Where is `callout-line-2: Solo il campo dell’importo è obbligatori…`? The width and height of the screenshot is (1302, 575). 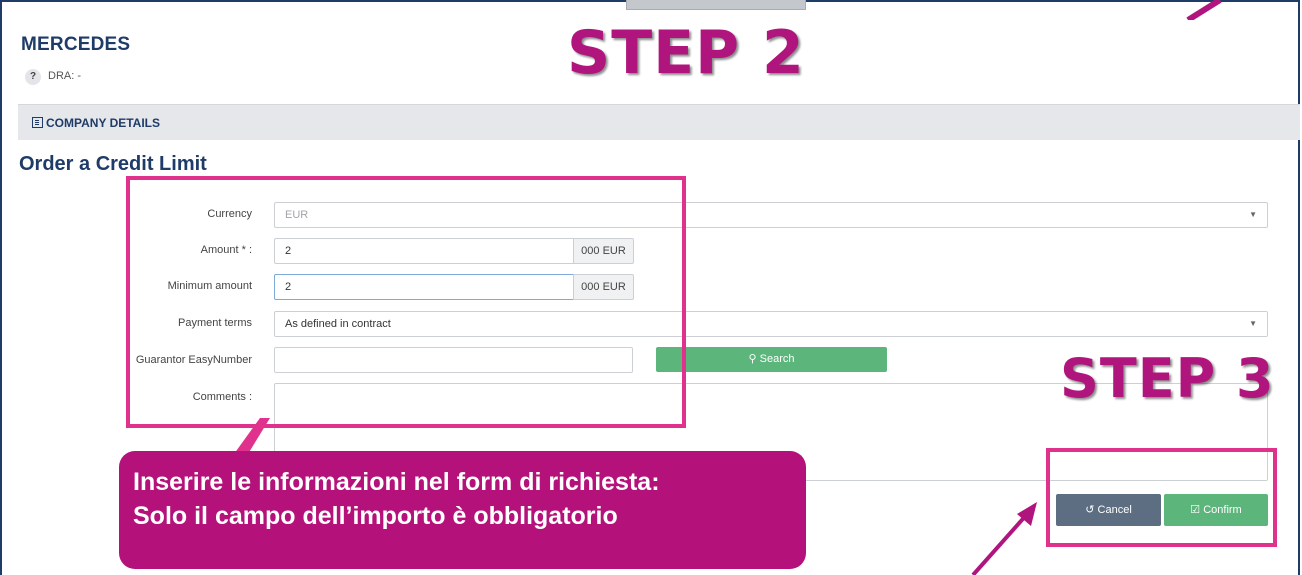 callout-line-2: Solo il campo dell’importo è obbligatori… is located at coordinates (375, 516).